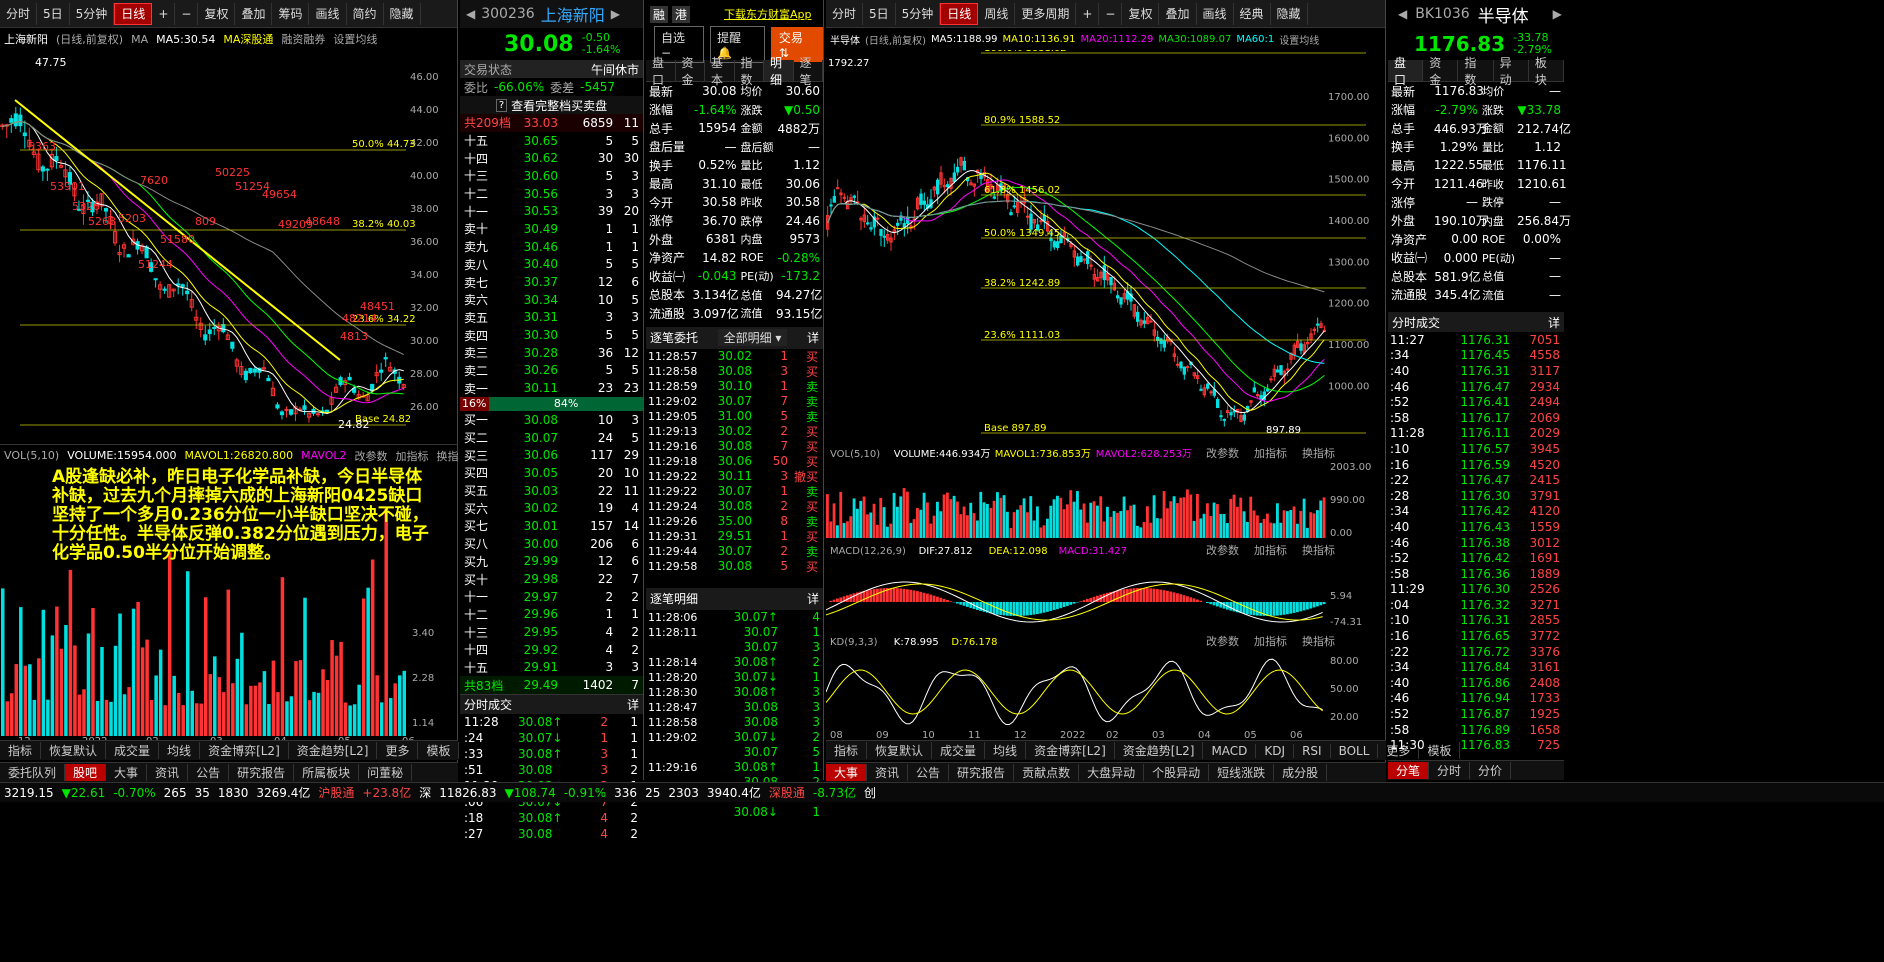  Describe the element at coordinates (615, 14) in the screenshot. I see `next-stock-icon: ▶` at that location.